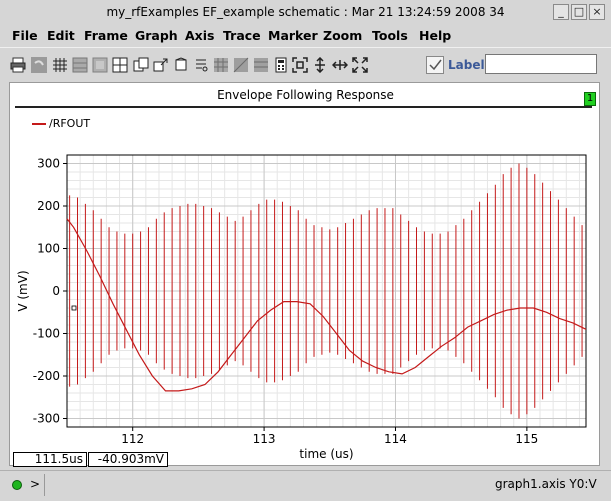  I want to click on y-tick-label: 200, so click(48, 206).